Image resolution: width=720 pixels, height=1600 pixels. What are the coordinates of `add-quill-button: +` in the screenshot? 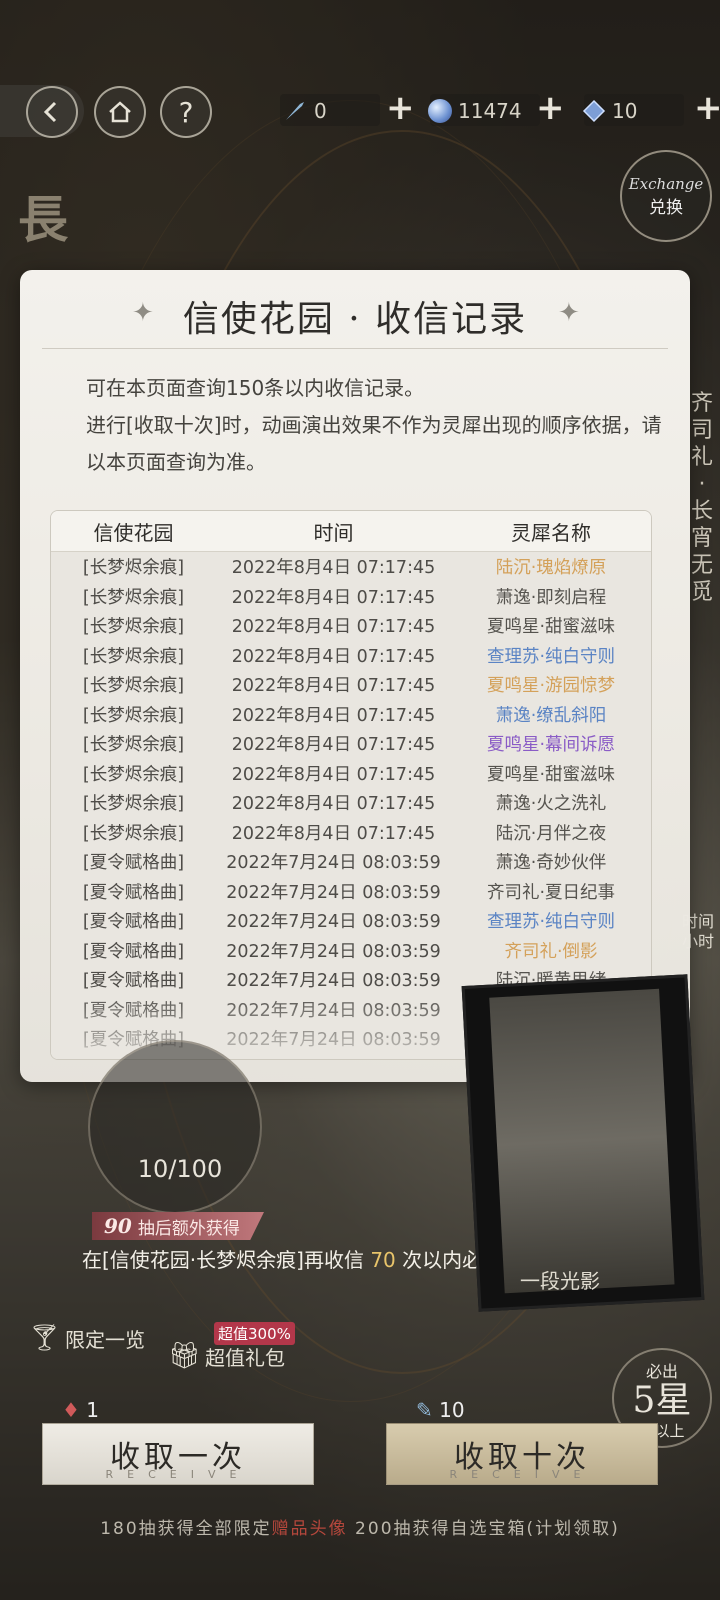 It's located at (400, 108).